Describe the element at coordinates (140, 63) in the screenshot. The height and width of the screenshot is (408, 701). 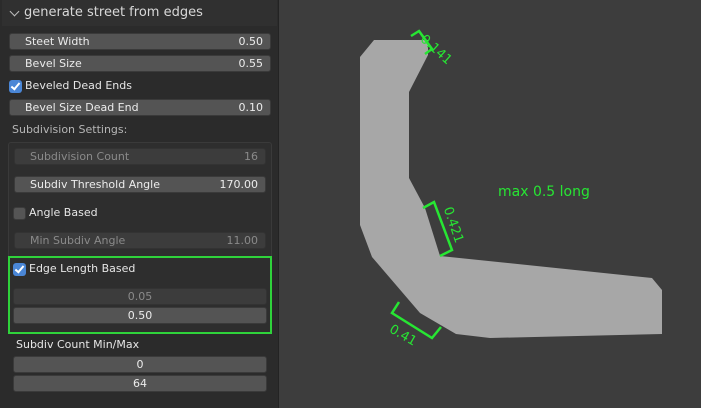
I see `bevel-size-field: Bevel Size 0.55` at that location.